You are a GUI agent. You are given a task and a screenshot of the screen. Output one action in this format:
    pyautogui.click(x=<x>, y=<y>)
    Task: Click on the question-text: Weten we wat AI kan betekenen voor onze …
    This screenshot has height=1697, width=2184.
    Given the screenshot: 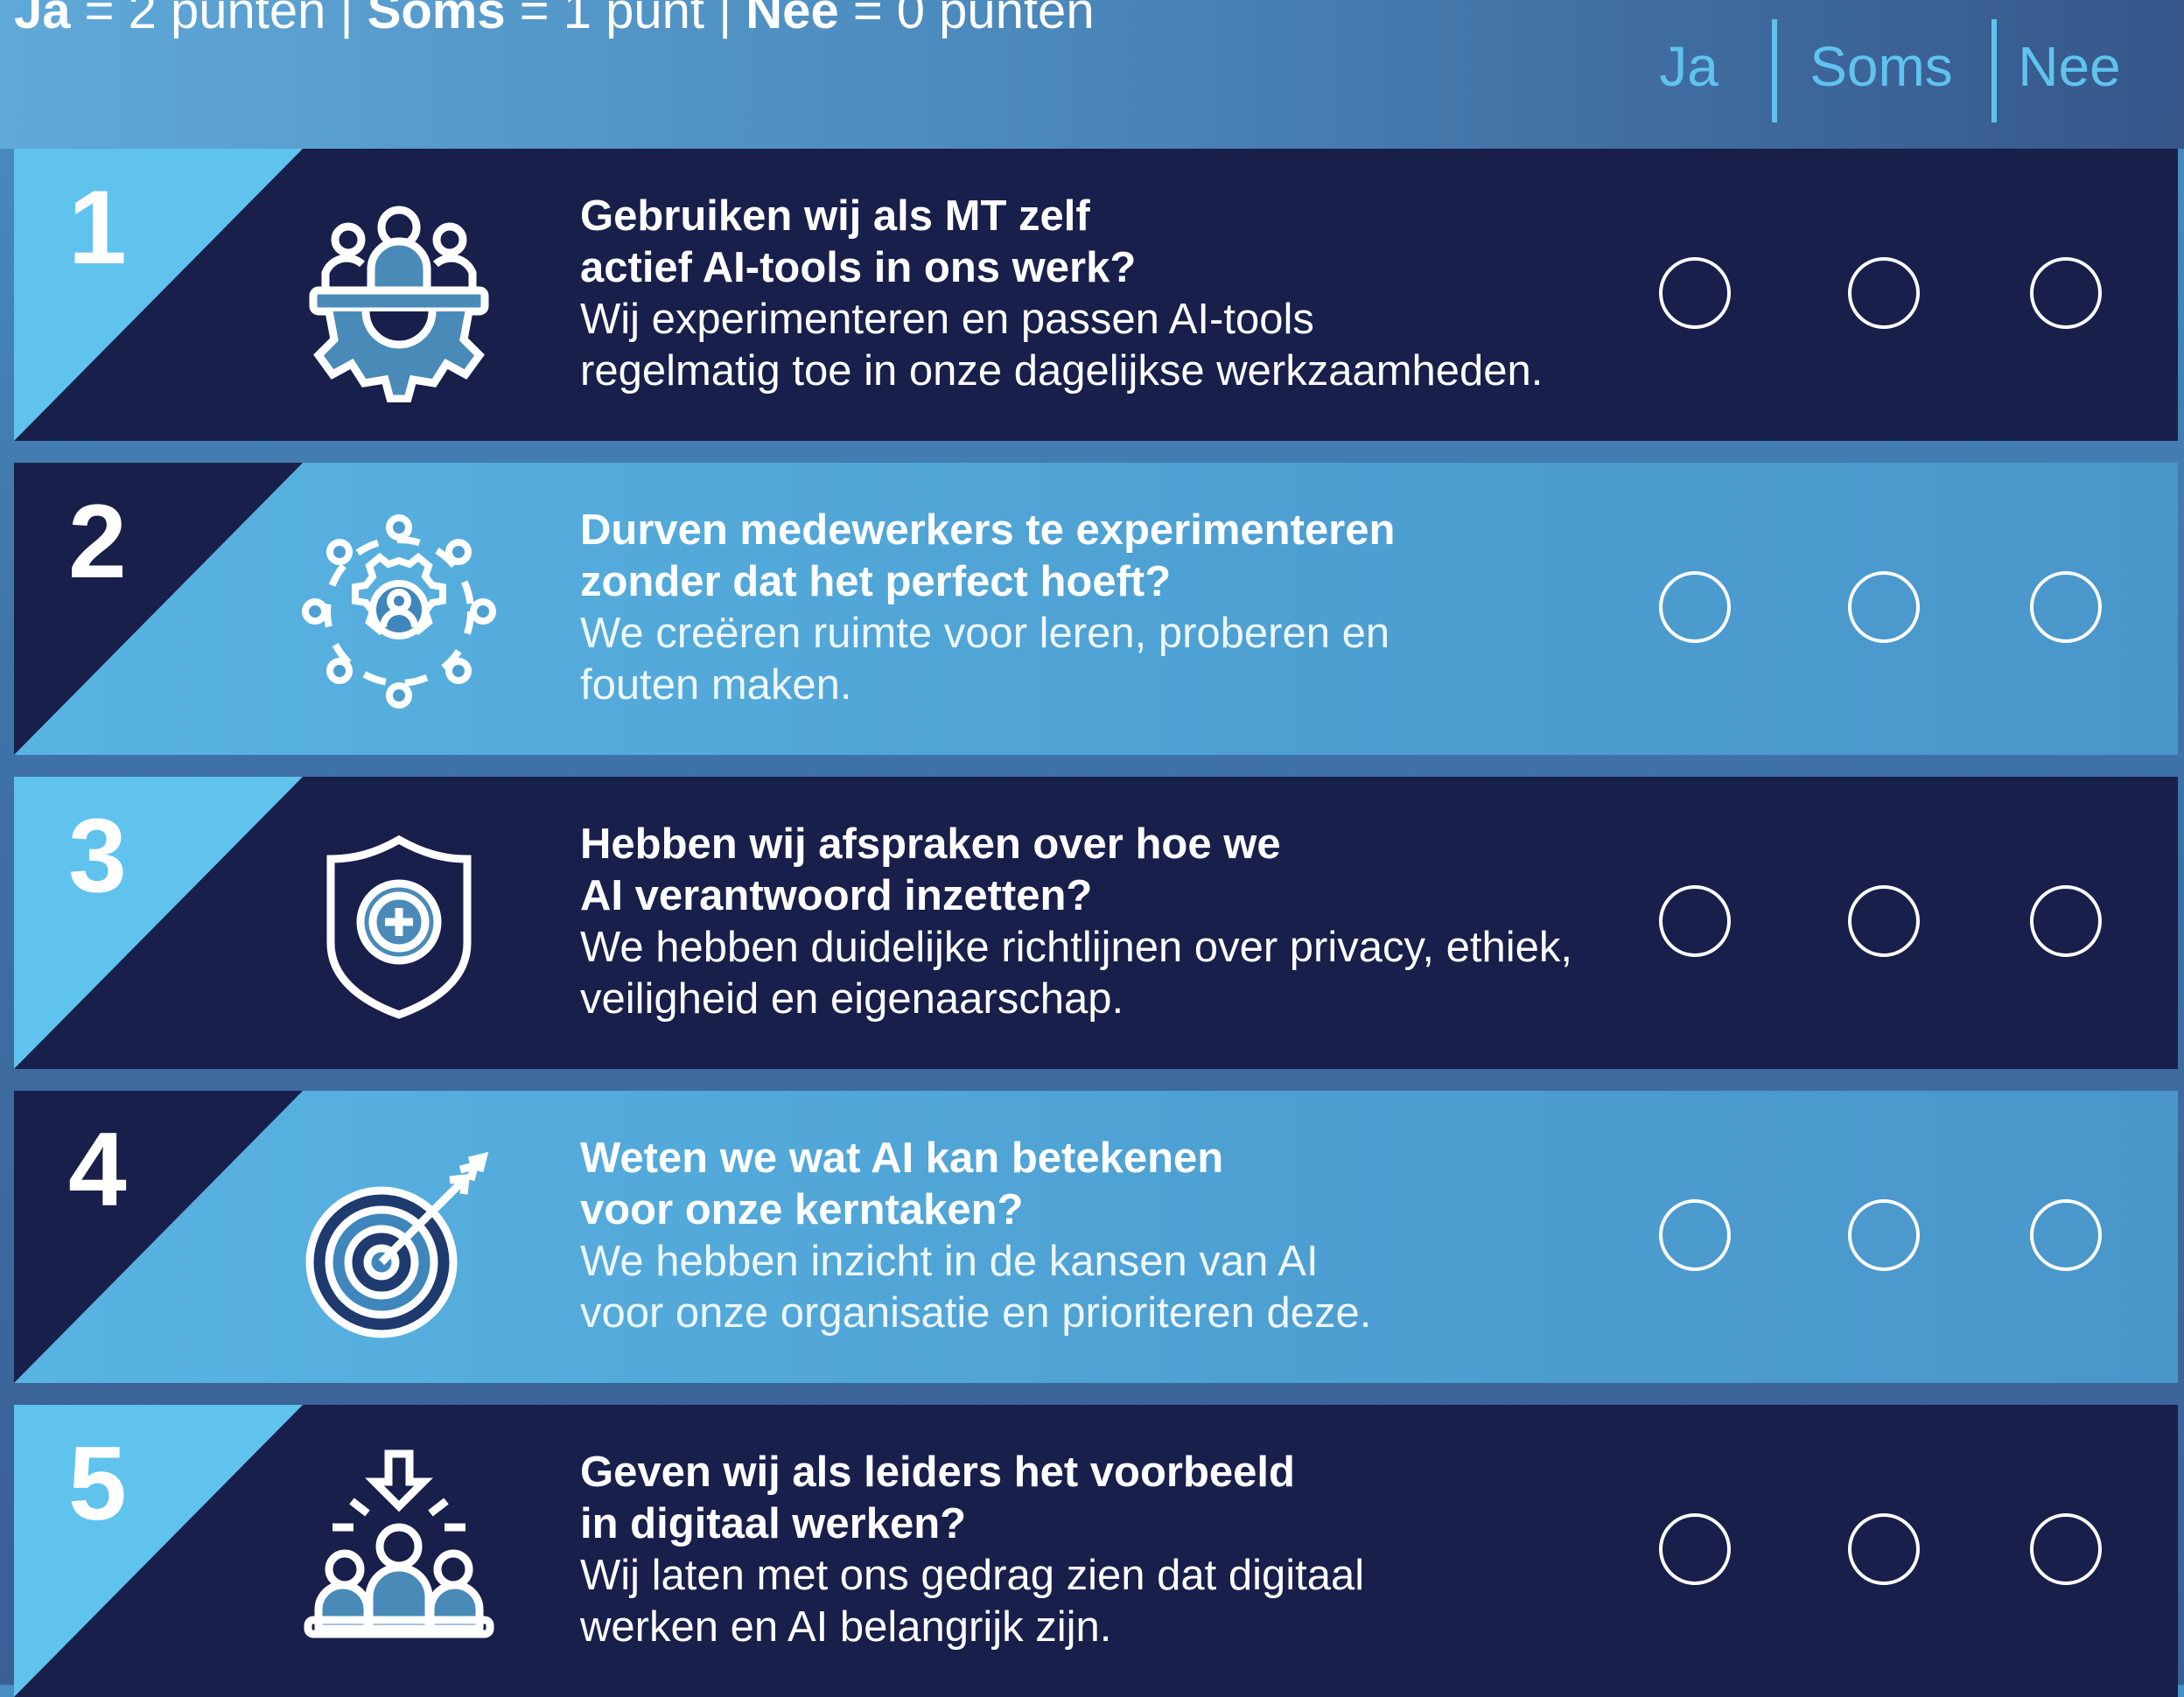 What is the action you would take?
    pyautogui.click(x=1096, y=1236)
    